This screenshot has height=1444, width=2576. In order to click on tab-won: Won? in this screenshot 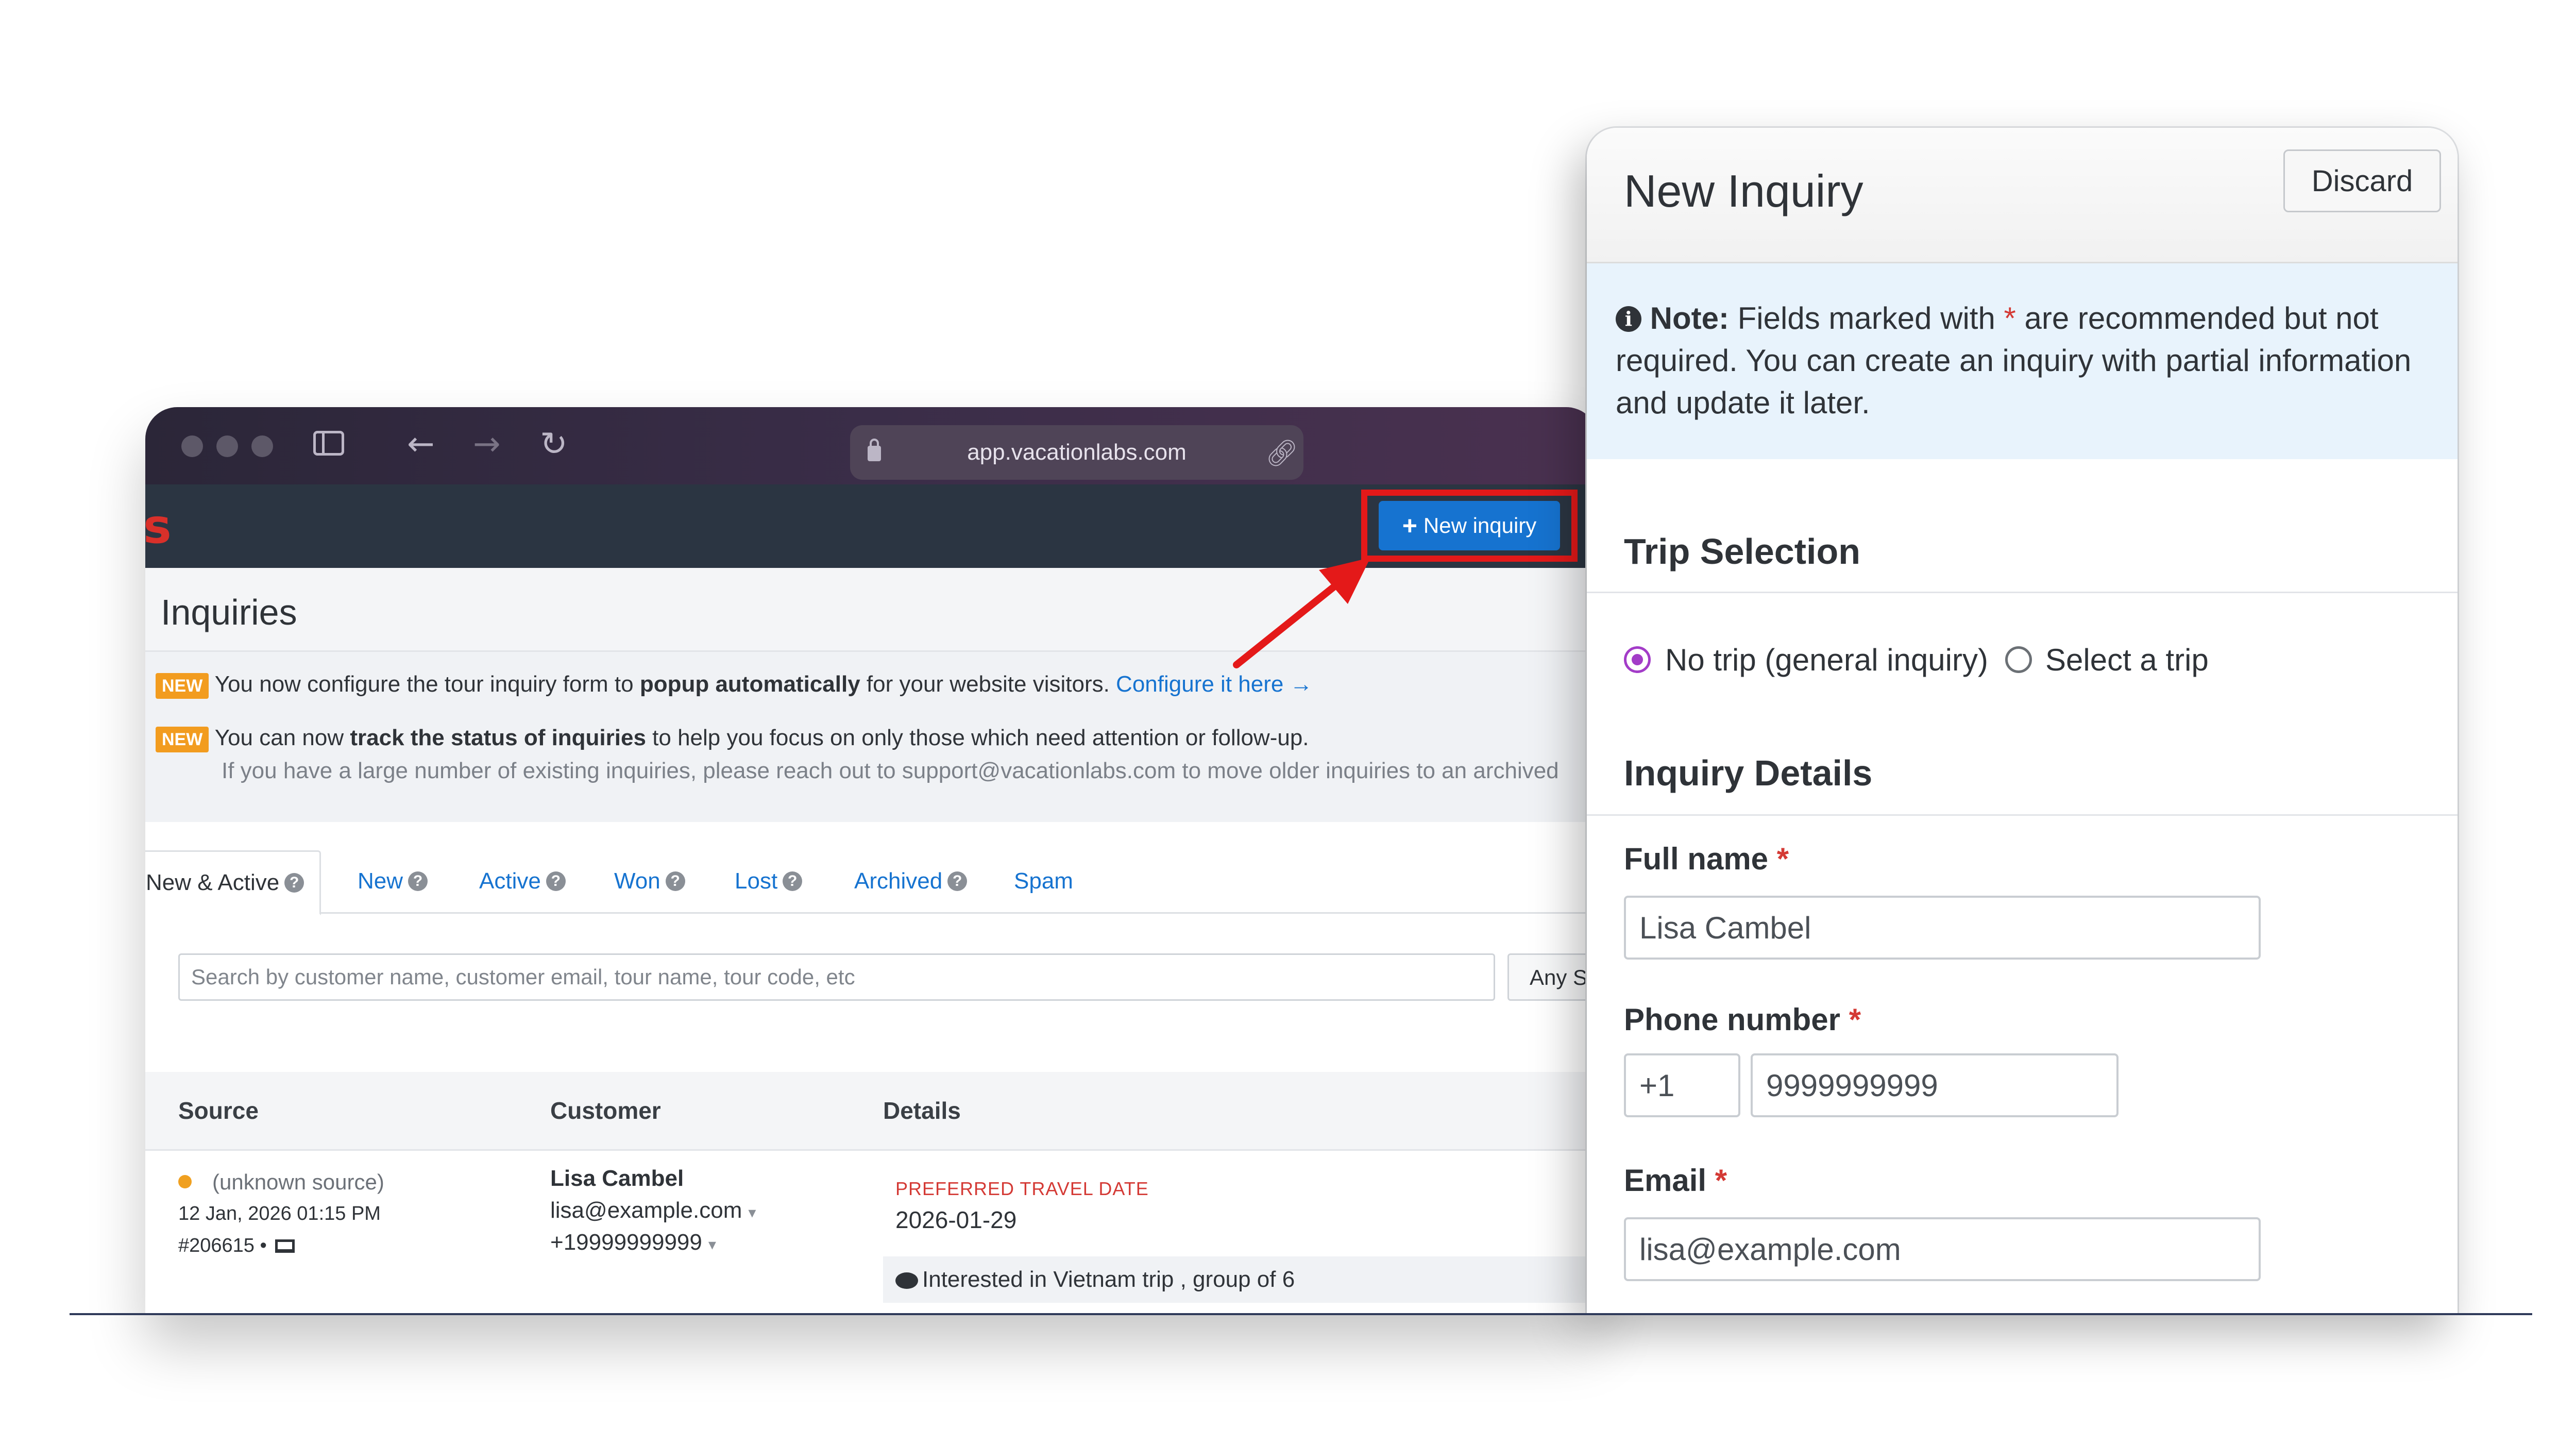, I will do `click(649, 881)`.